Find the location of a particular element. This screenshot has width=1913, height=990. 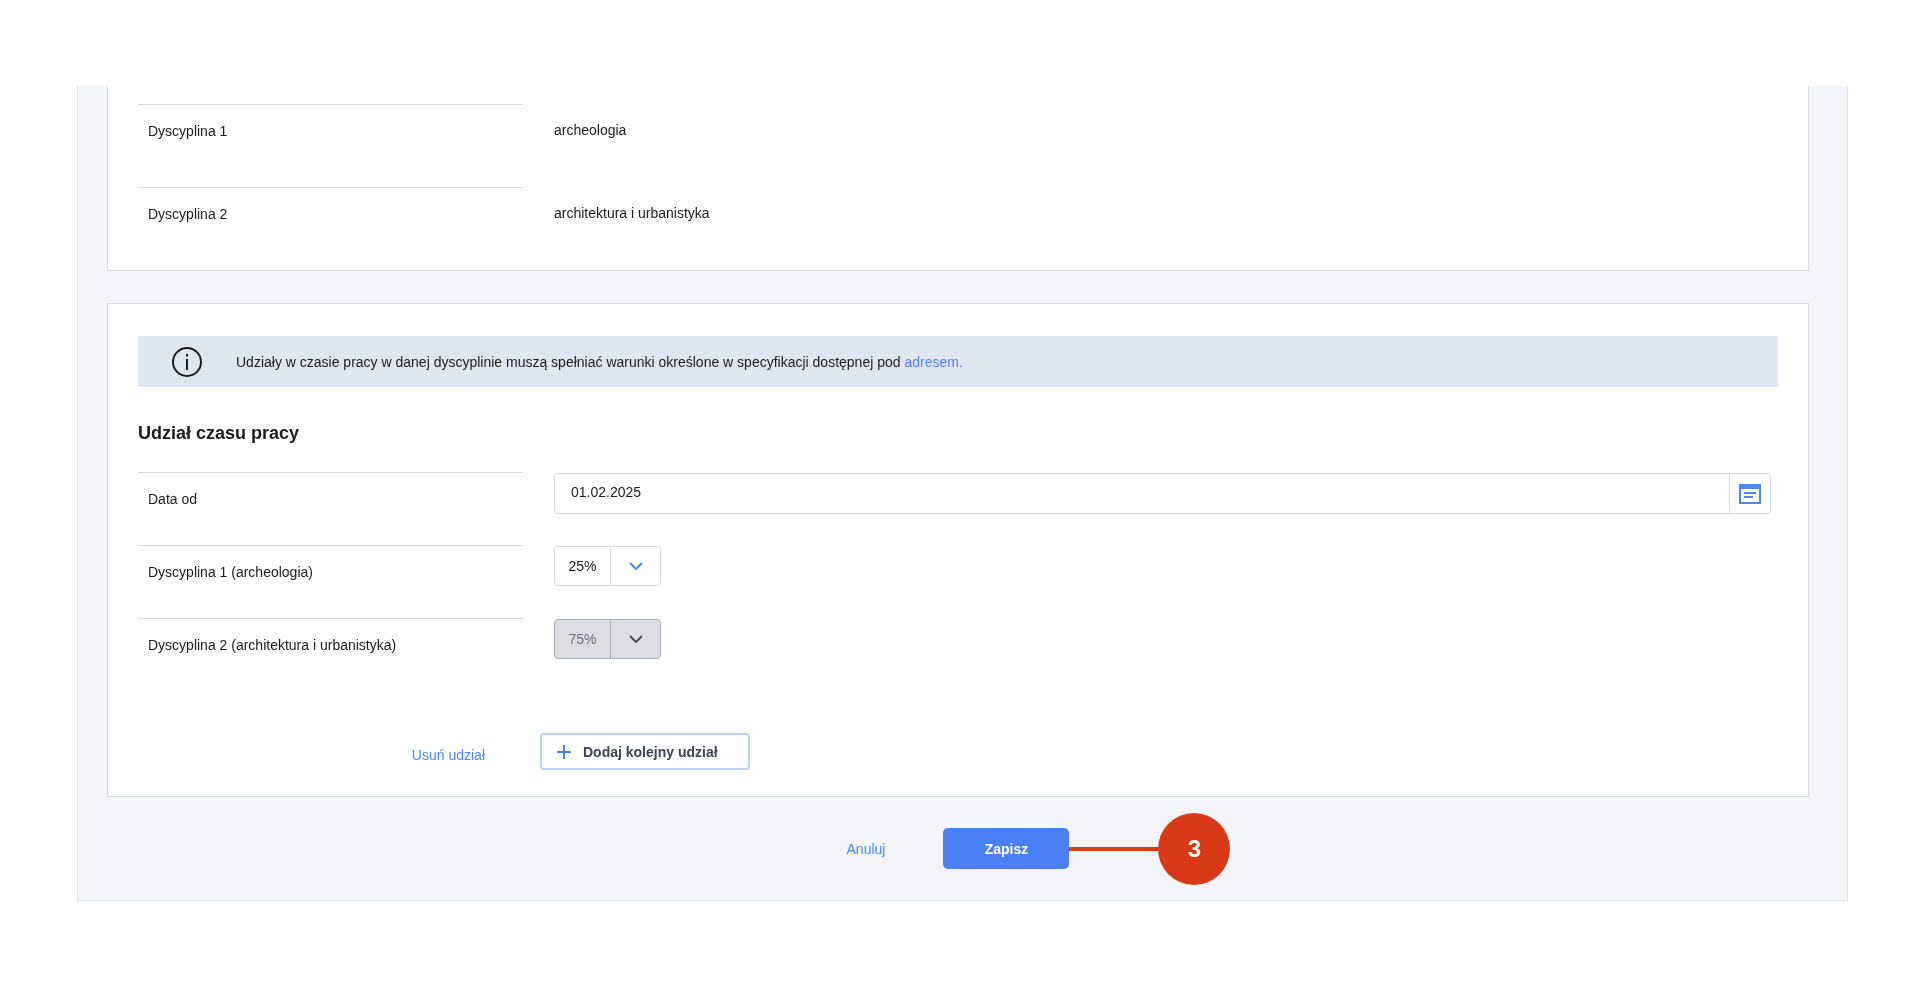

step-marker: 3 is located at coordinates (1194, 848).